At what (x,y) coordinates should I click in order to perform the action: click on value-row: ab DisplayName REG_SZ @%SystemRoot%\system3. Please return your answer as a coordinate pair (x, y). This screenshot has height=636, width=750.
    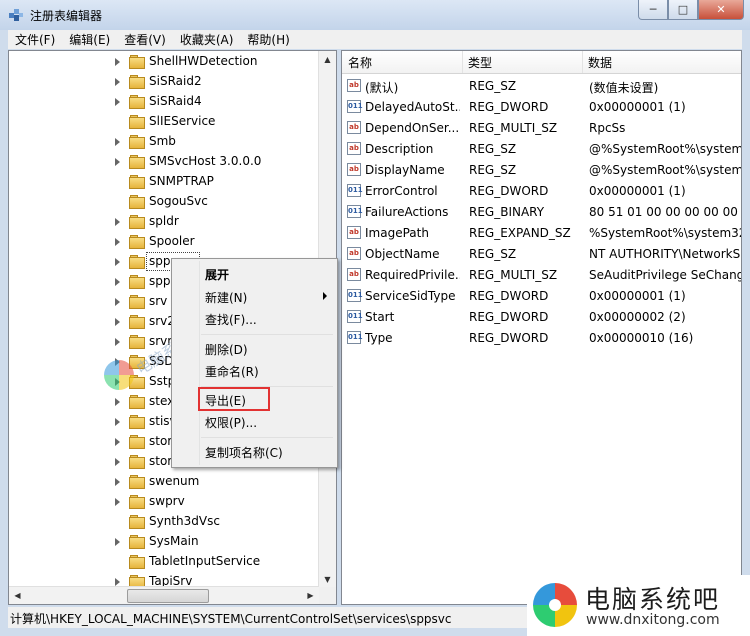
    Looking at the image, I should click on (541, 170).